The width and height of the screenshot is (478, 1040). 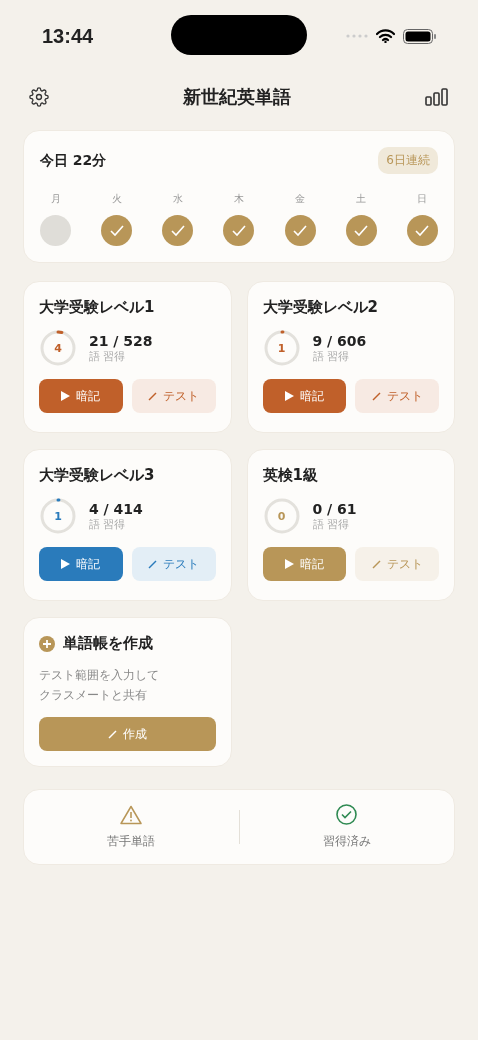 What do you see at coordinates (339, 340) in the screenshot?
I see `learned-count: 9 / 606` at bounding box center [339, 340].